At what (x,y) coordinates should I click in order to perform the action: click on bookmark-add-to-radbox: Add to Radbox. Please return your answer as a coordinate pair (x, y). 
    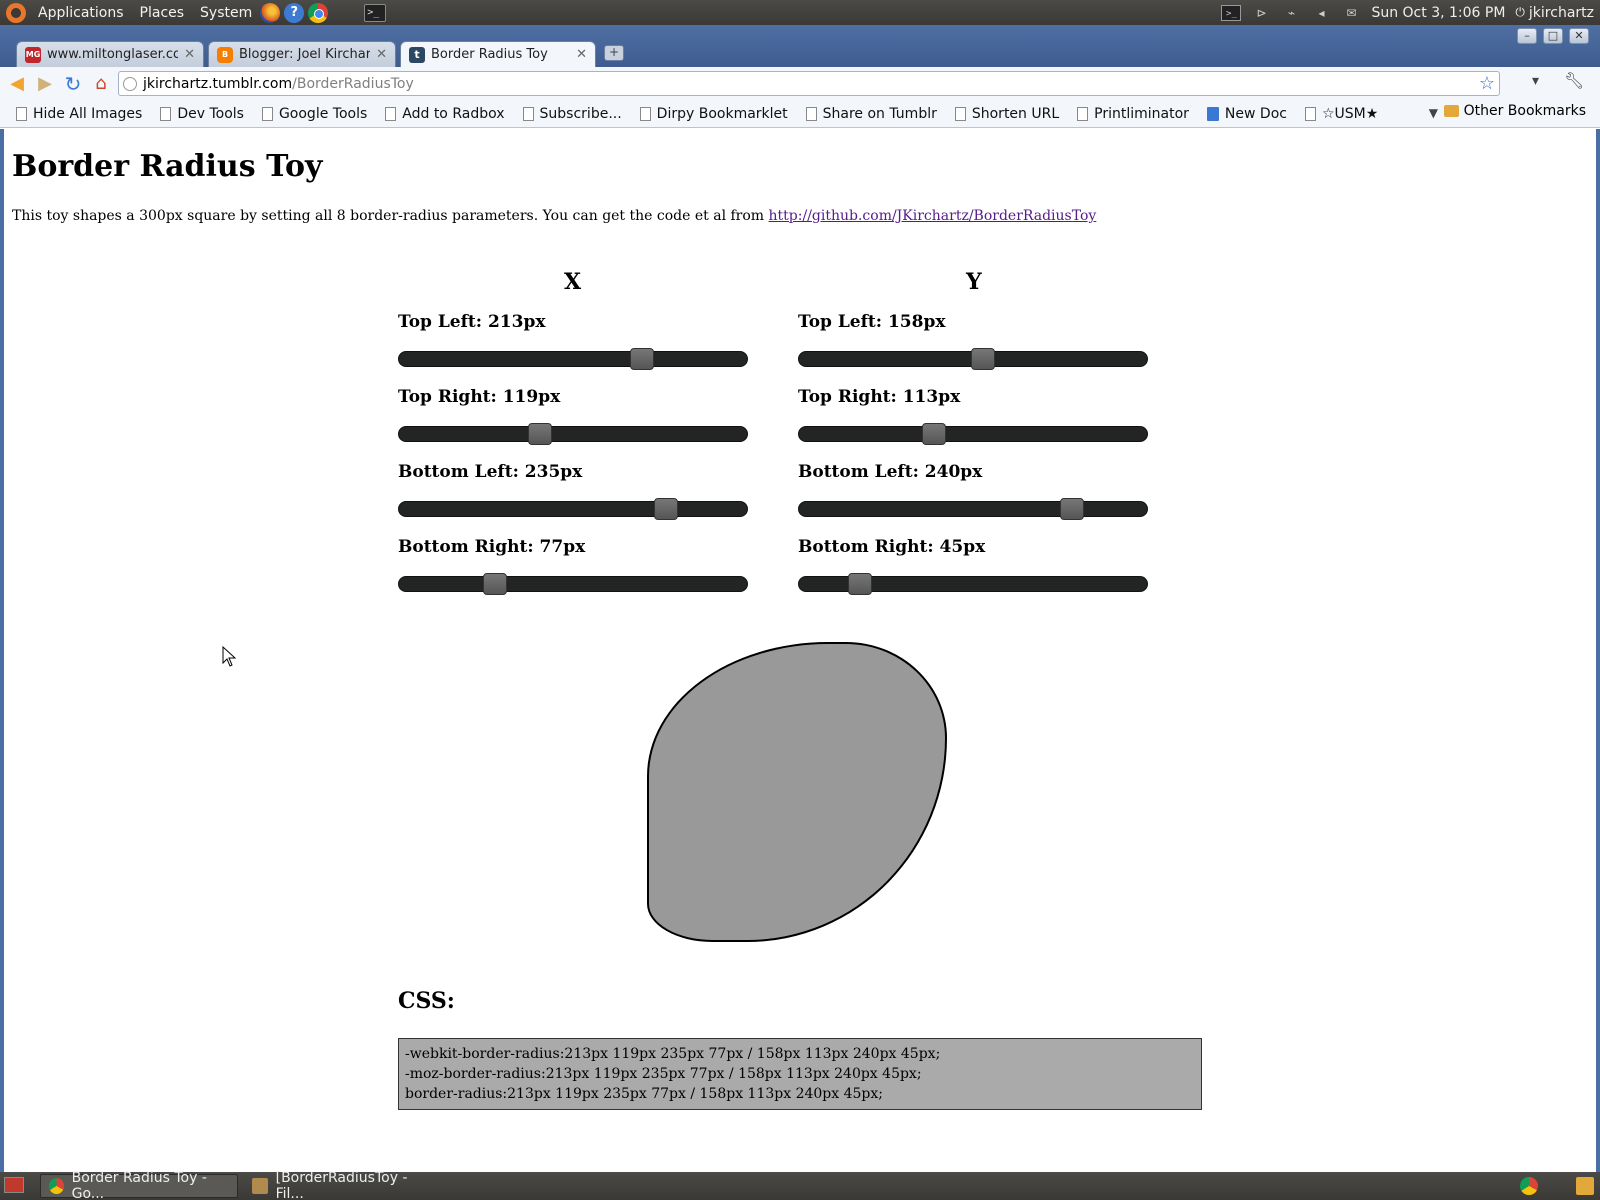
    Looking at the image, I should click on (445, 113).